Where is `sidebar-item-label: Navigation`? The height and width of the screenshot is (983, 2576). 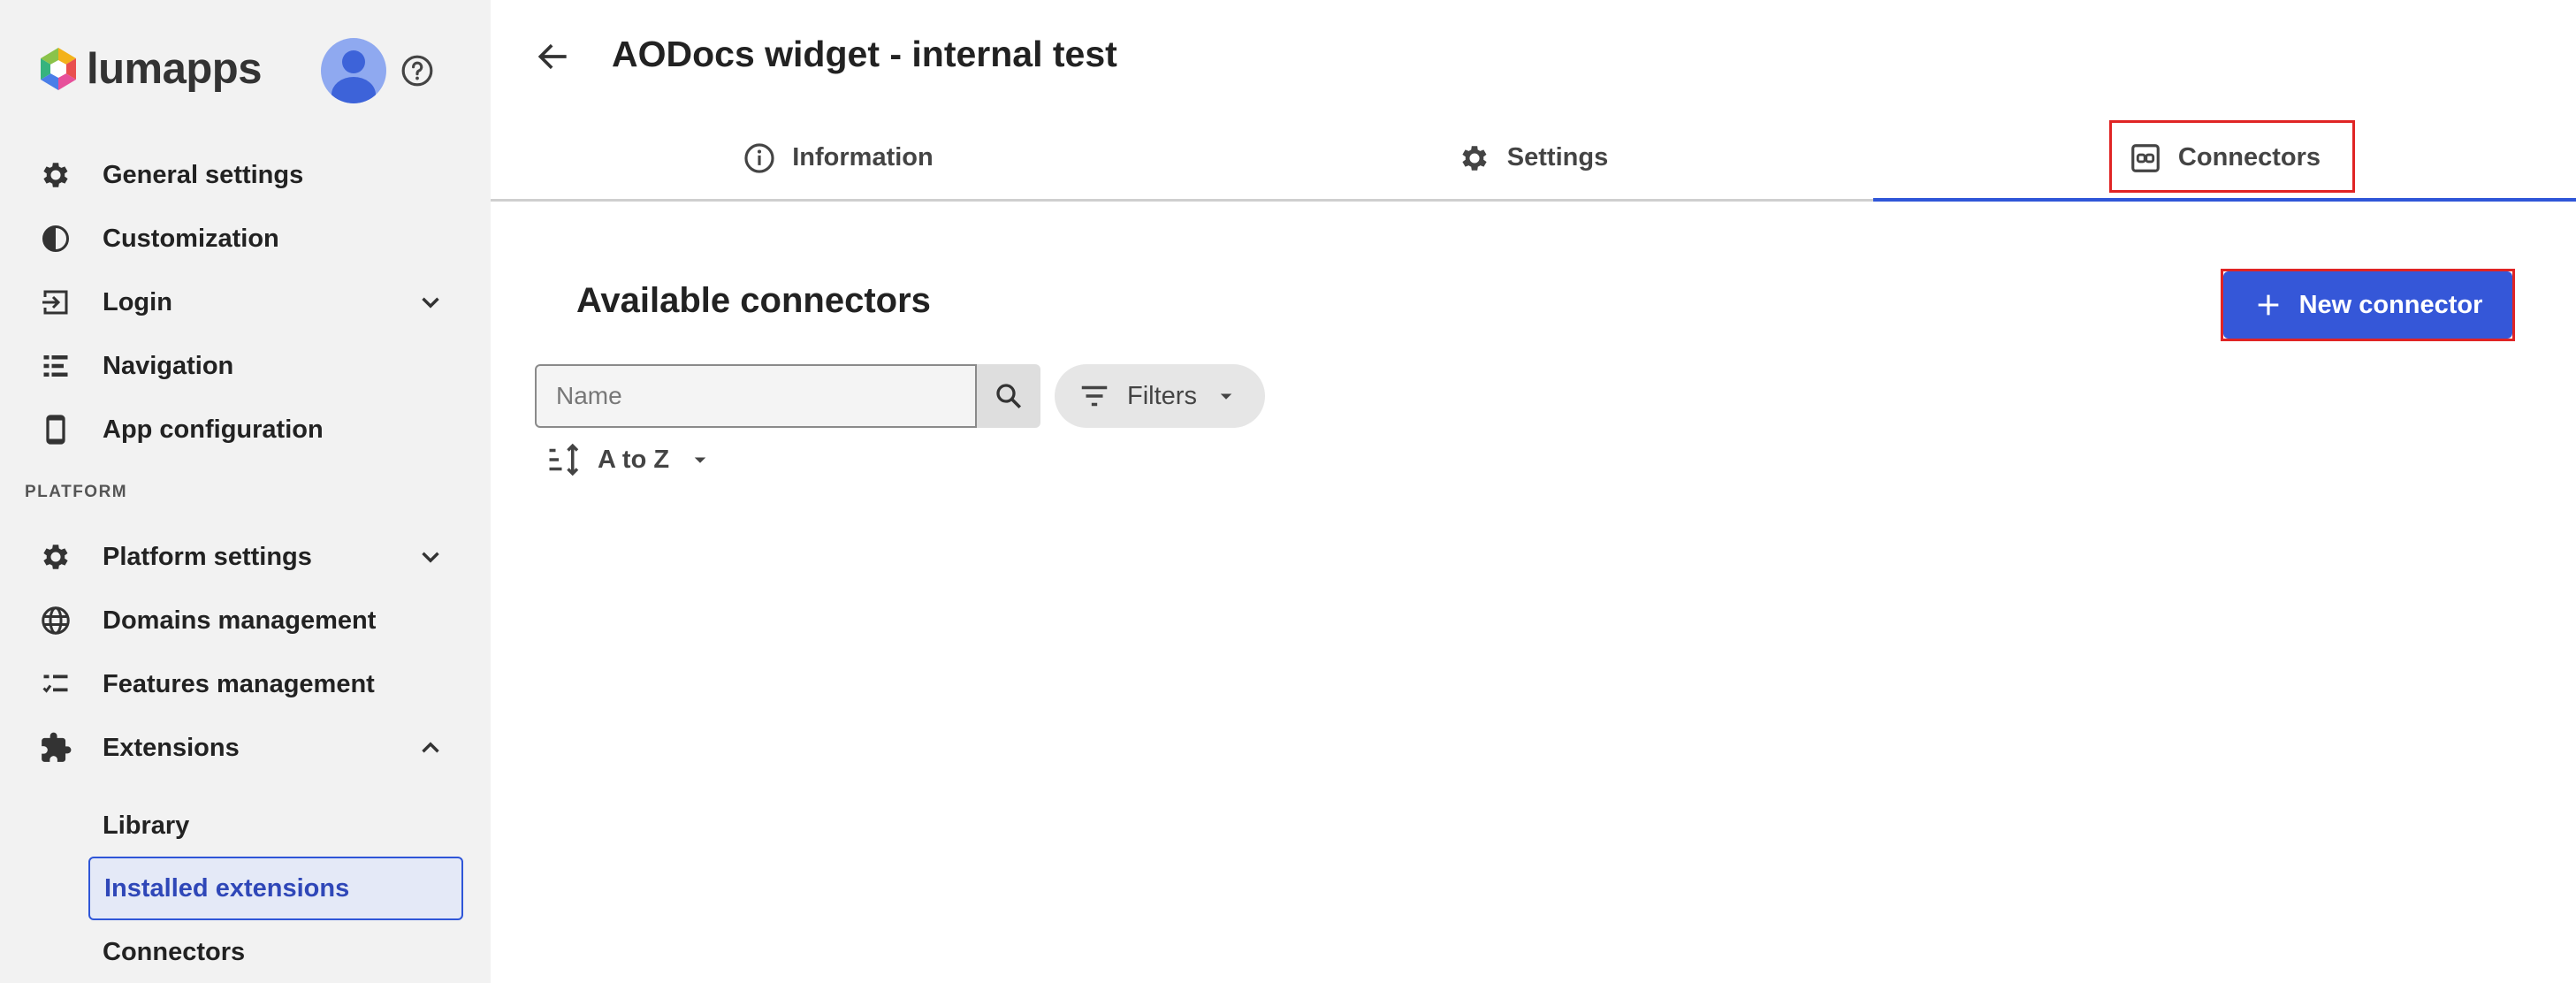 sidebar-item-label: Navigation is located at coordinates (168, 365).